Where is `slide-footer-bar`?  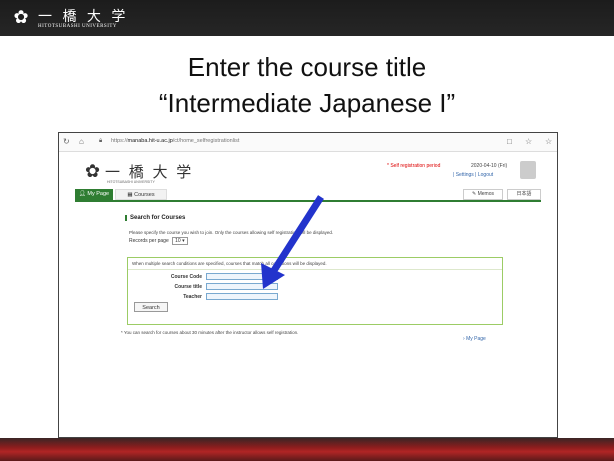
slide-footer-bar is located at coordinates (307, 449).